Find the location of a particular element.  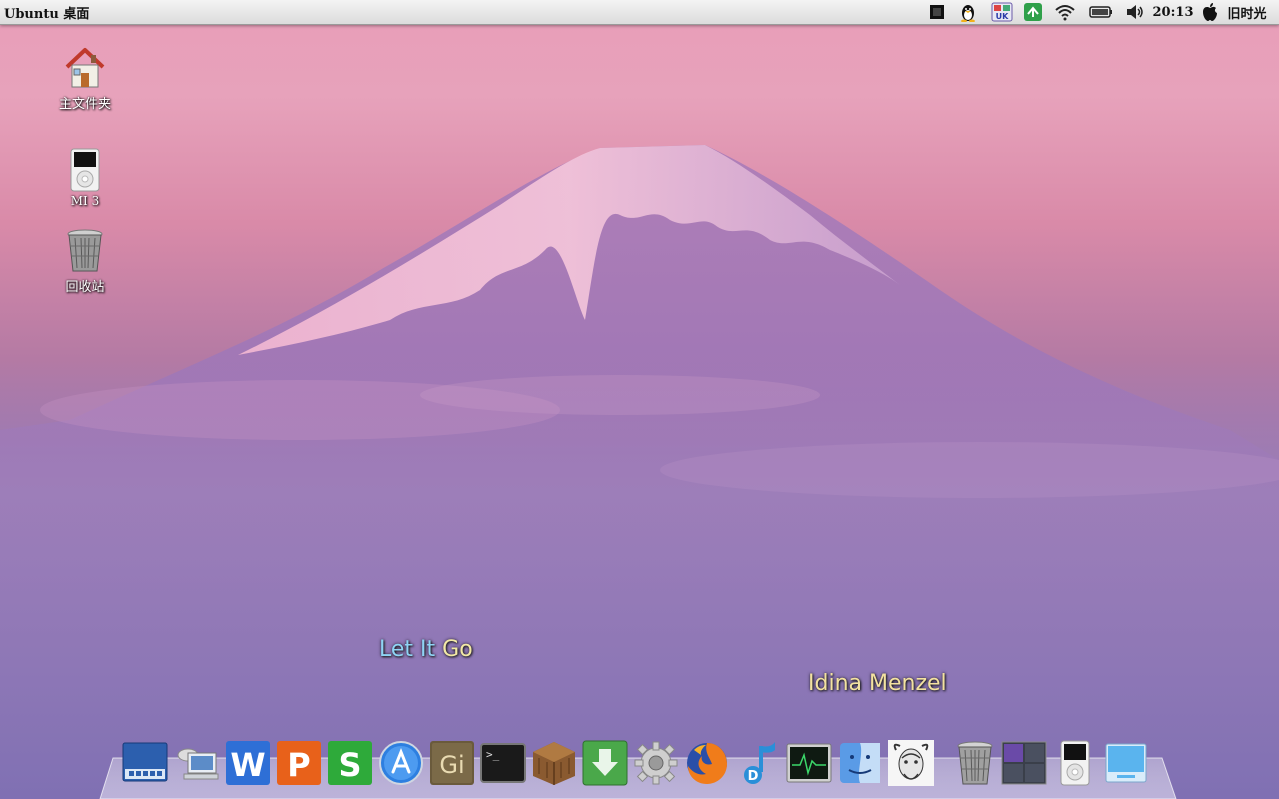

dock-item-show-desktop is located at coordinates (1126, 763).